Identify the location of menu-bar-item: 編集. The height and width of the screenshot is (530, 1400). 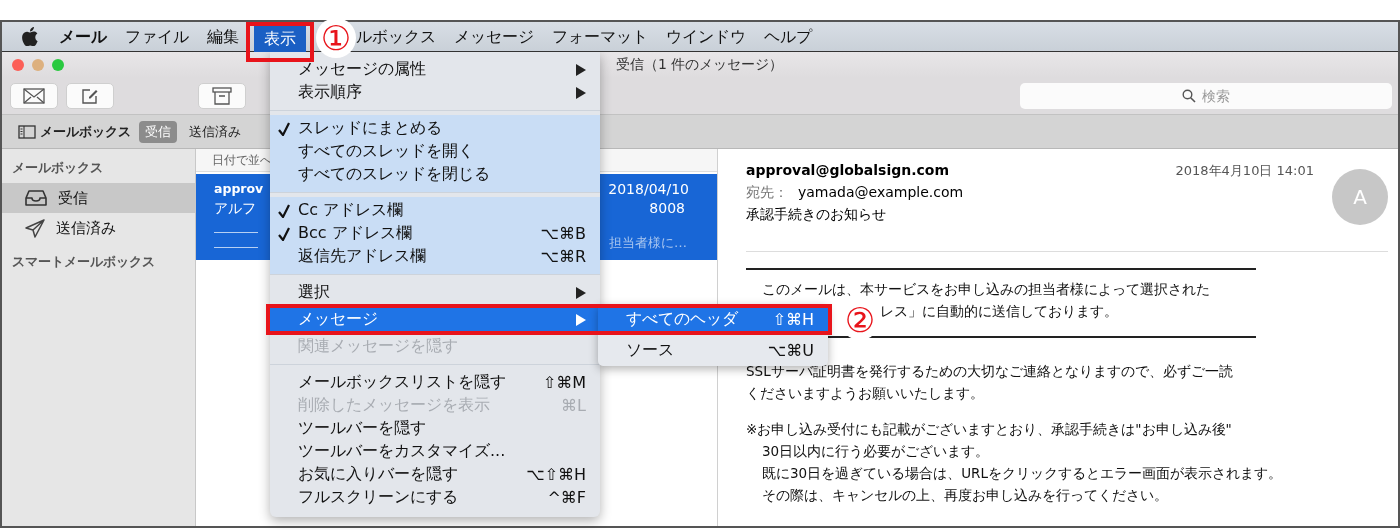
(223, 36).